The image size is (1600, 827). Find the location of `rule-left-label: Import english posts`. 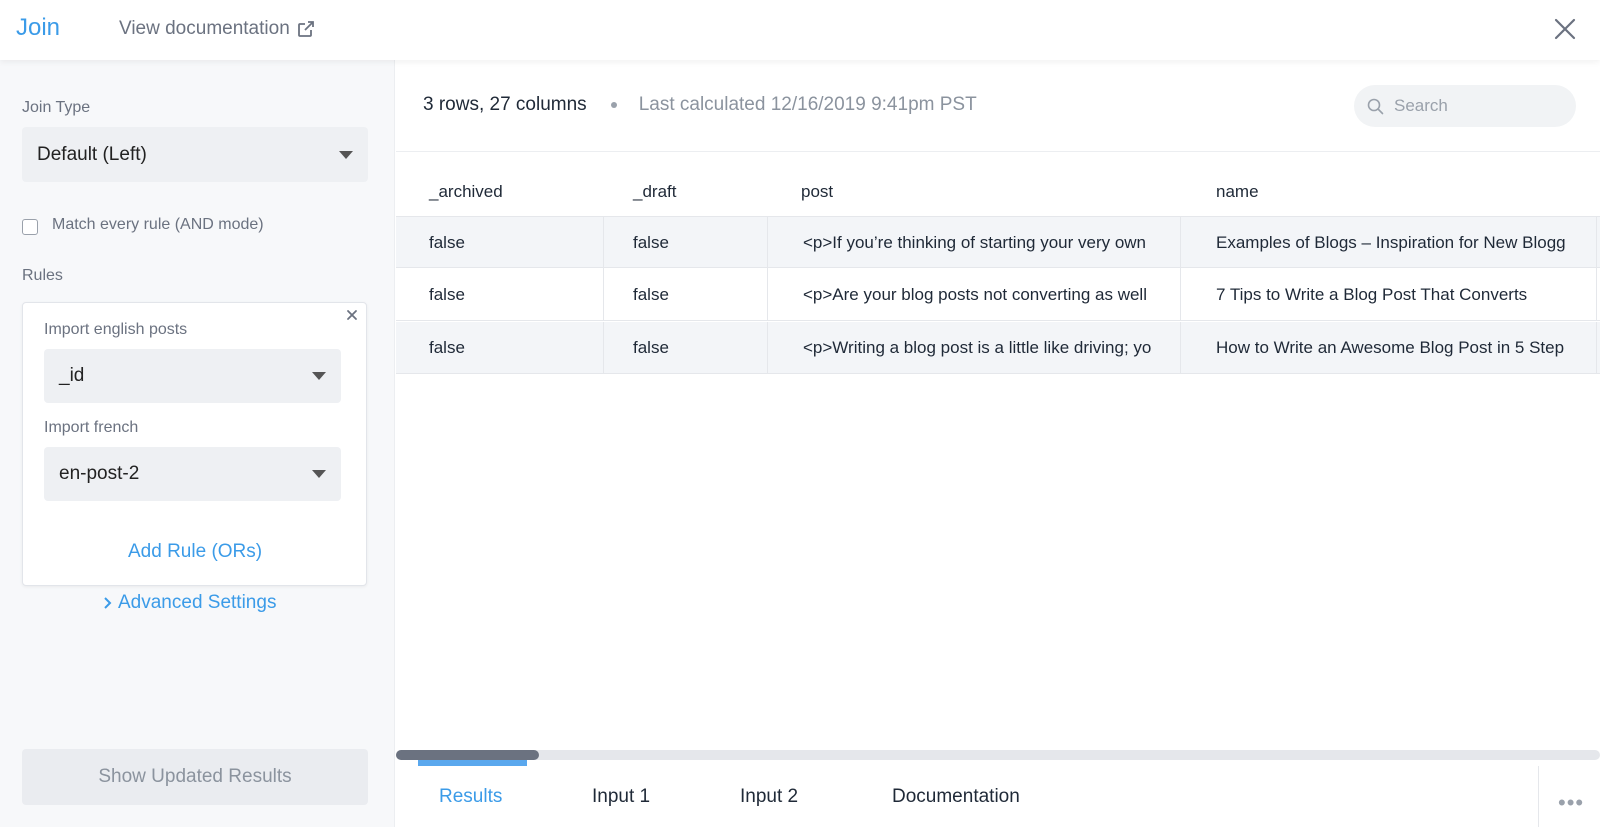

rule-left-label: Import english posts is located at coordinates (116, 329).